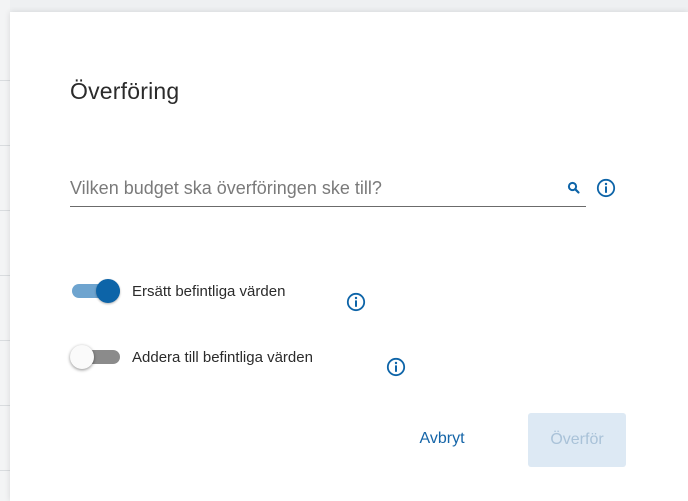  Describe the element at coordinates (5, 250) in the screenshot. I see `backdrop` at that location.